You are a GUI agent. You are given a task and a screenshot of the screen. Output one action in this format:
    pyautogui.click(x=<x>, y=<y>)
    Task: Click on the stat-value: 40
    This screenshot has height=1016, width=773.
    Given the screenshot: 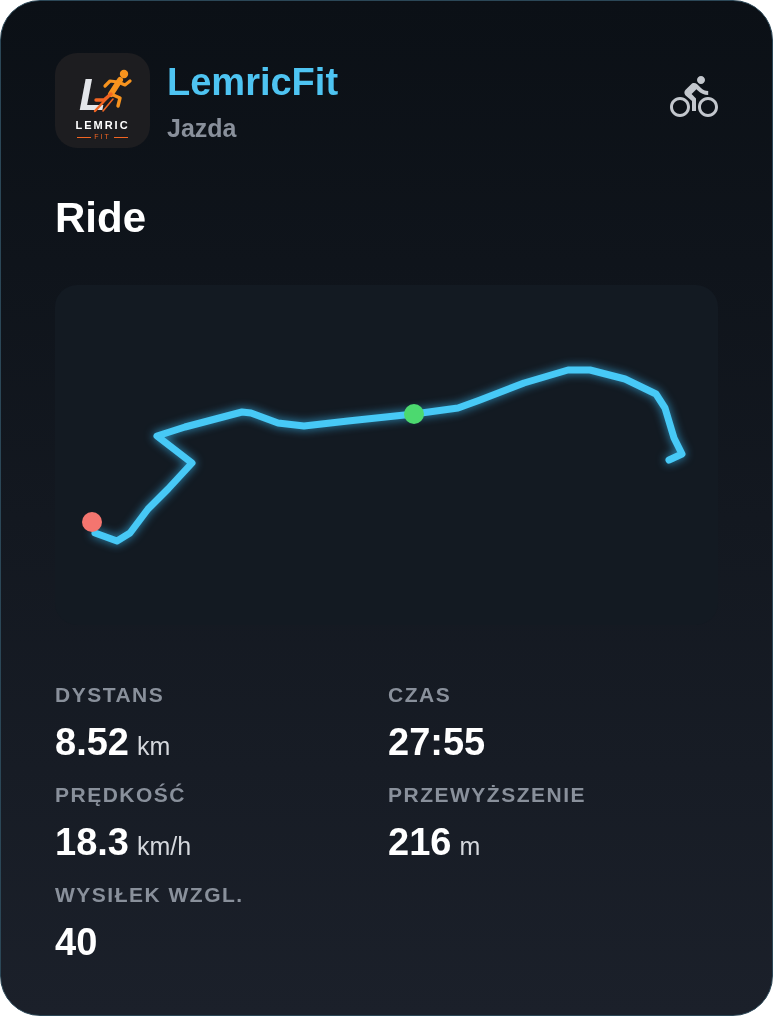 What is the action you would take?
    pyautogui.click(x=76, y=942)
    